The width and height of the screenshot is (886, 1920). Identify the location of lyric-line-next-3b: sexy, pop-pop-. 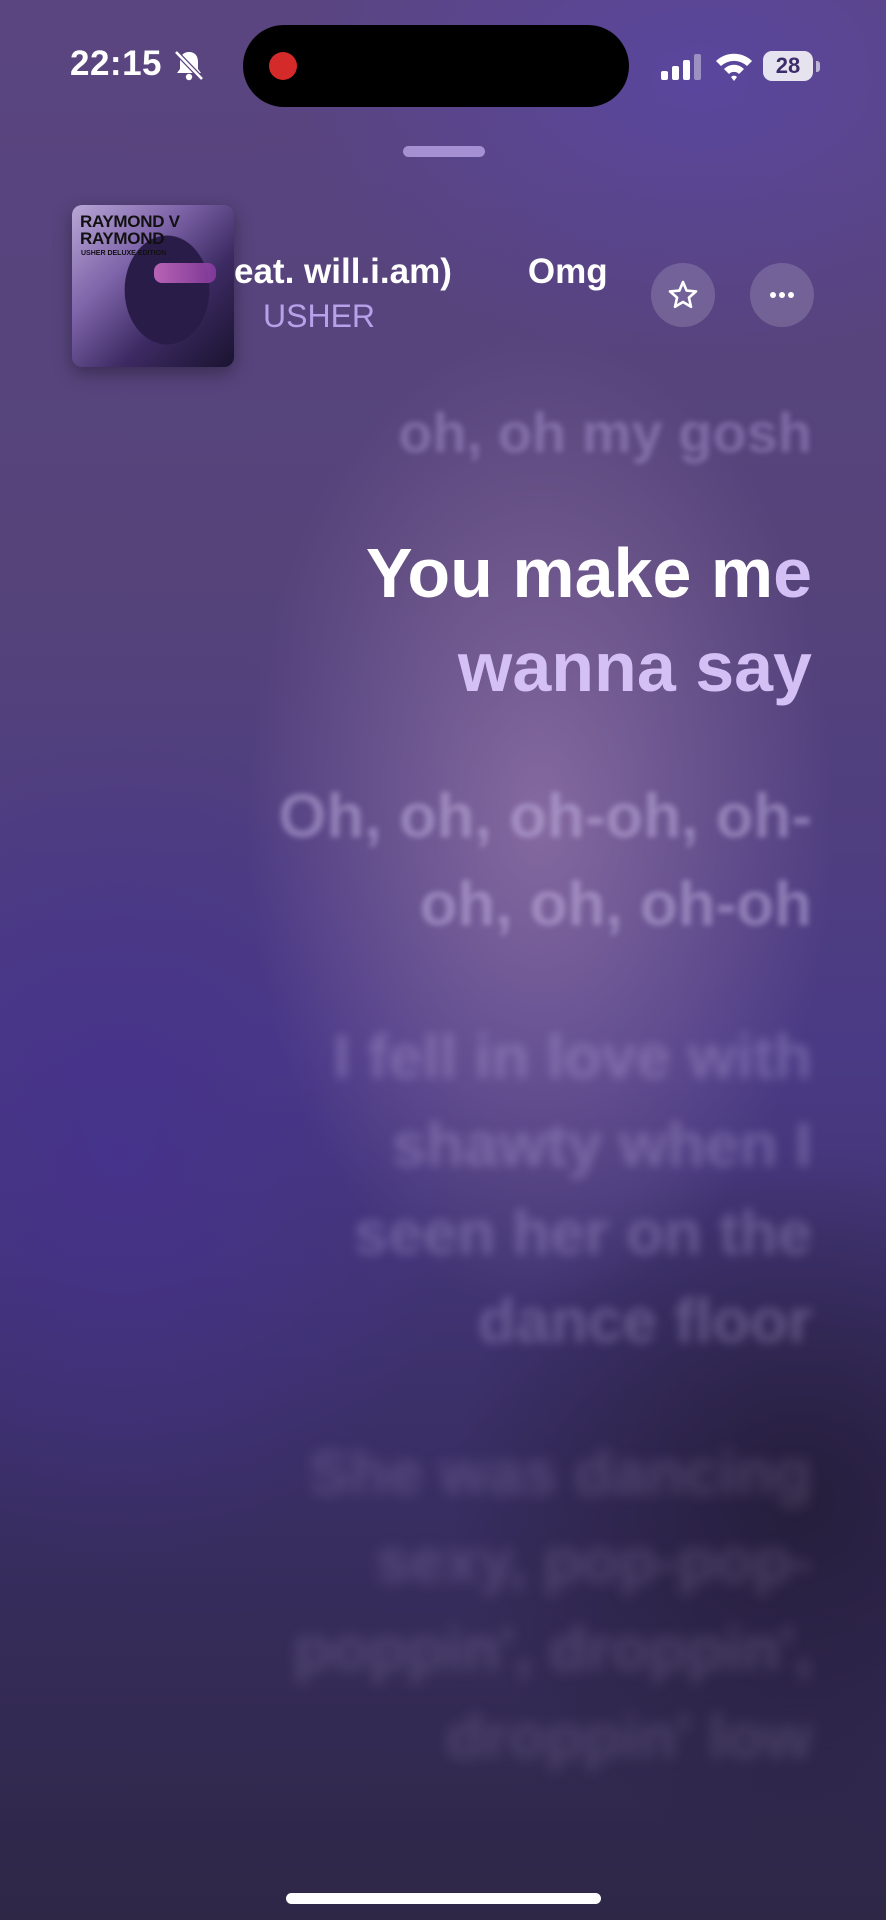
(594, 1561).